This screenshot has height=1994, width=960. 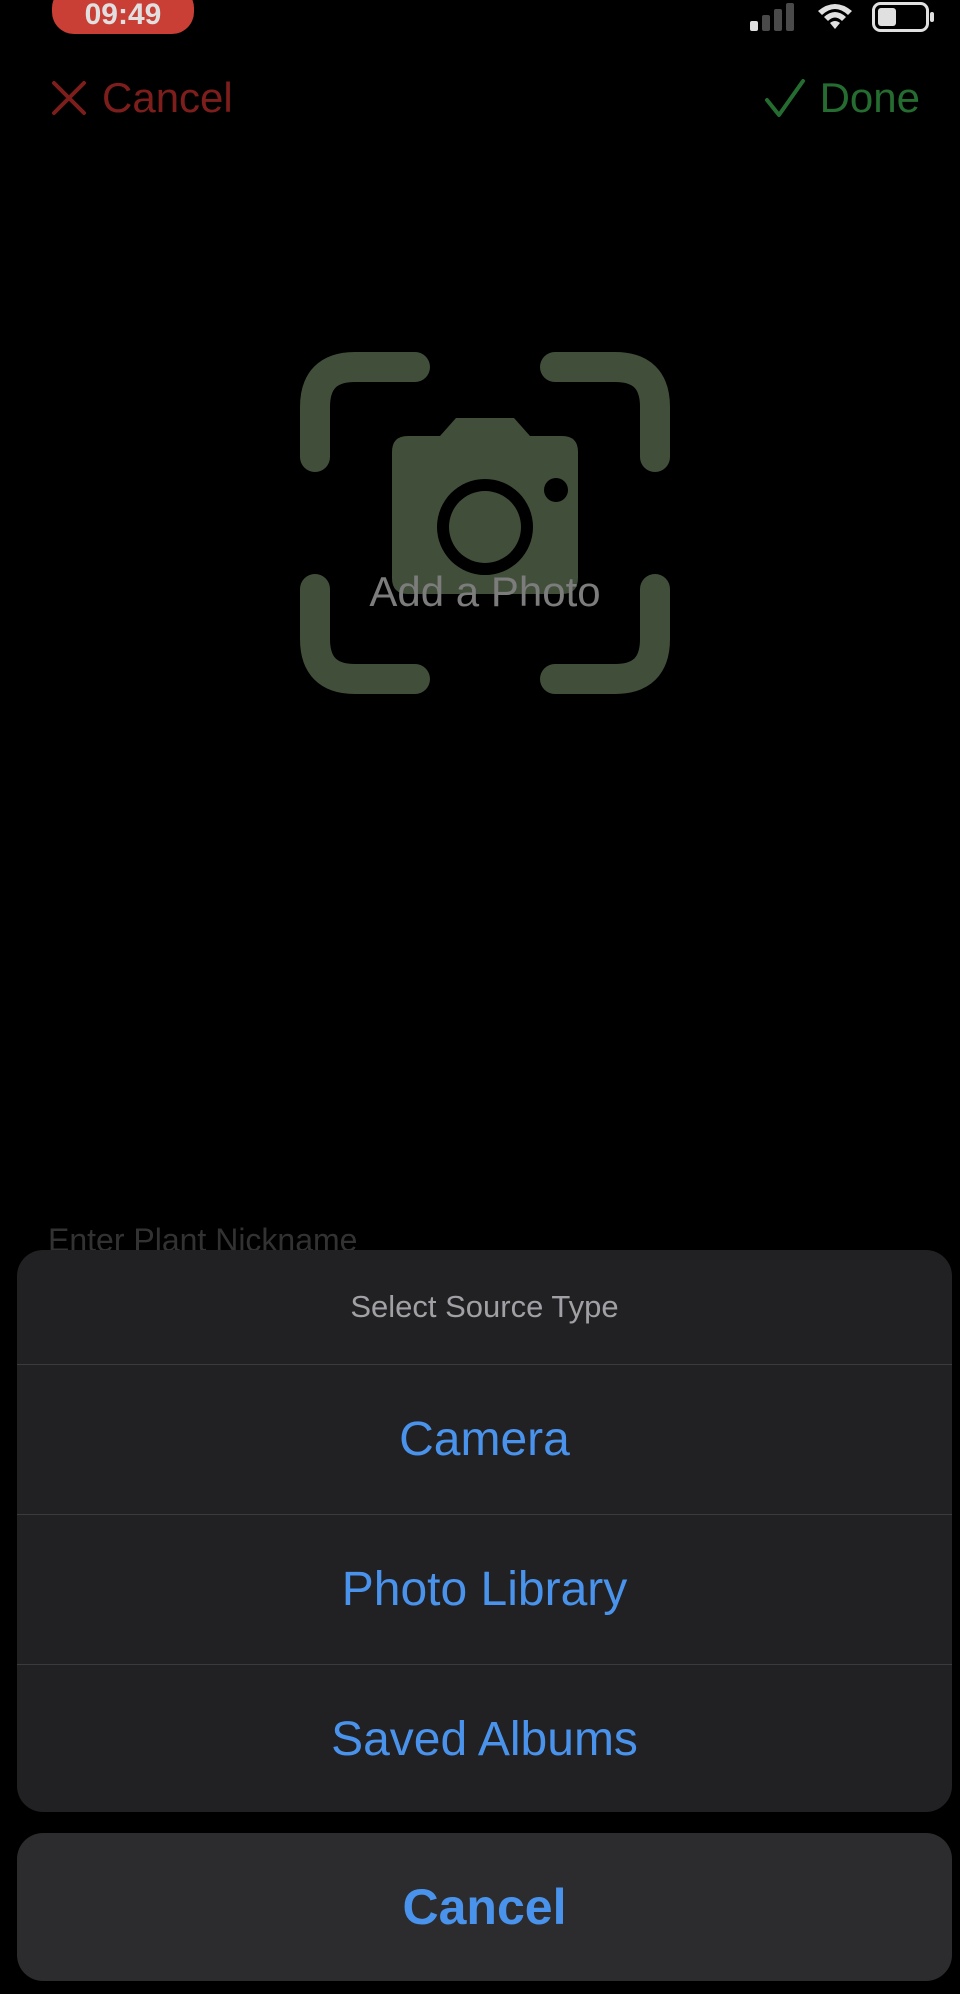 I want to click on saved-albums-option-button: Saved Albums, so click(x=484, y=1738).